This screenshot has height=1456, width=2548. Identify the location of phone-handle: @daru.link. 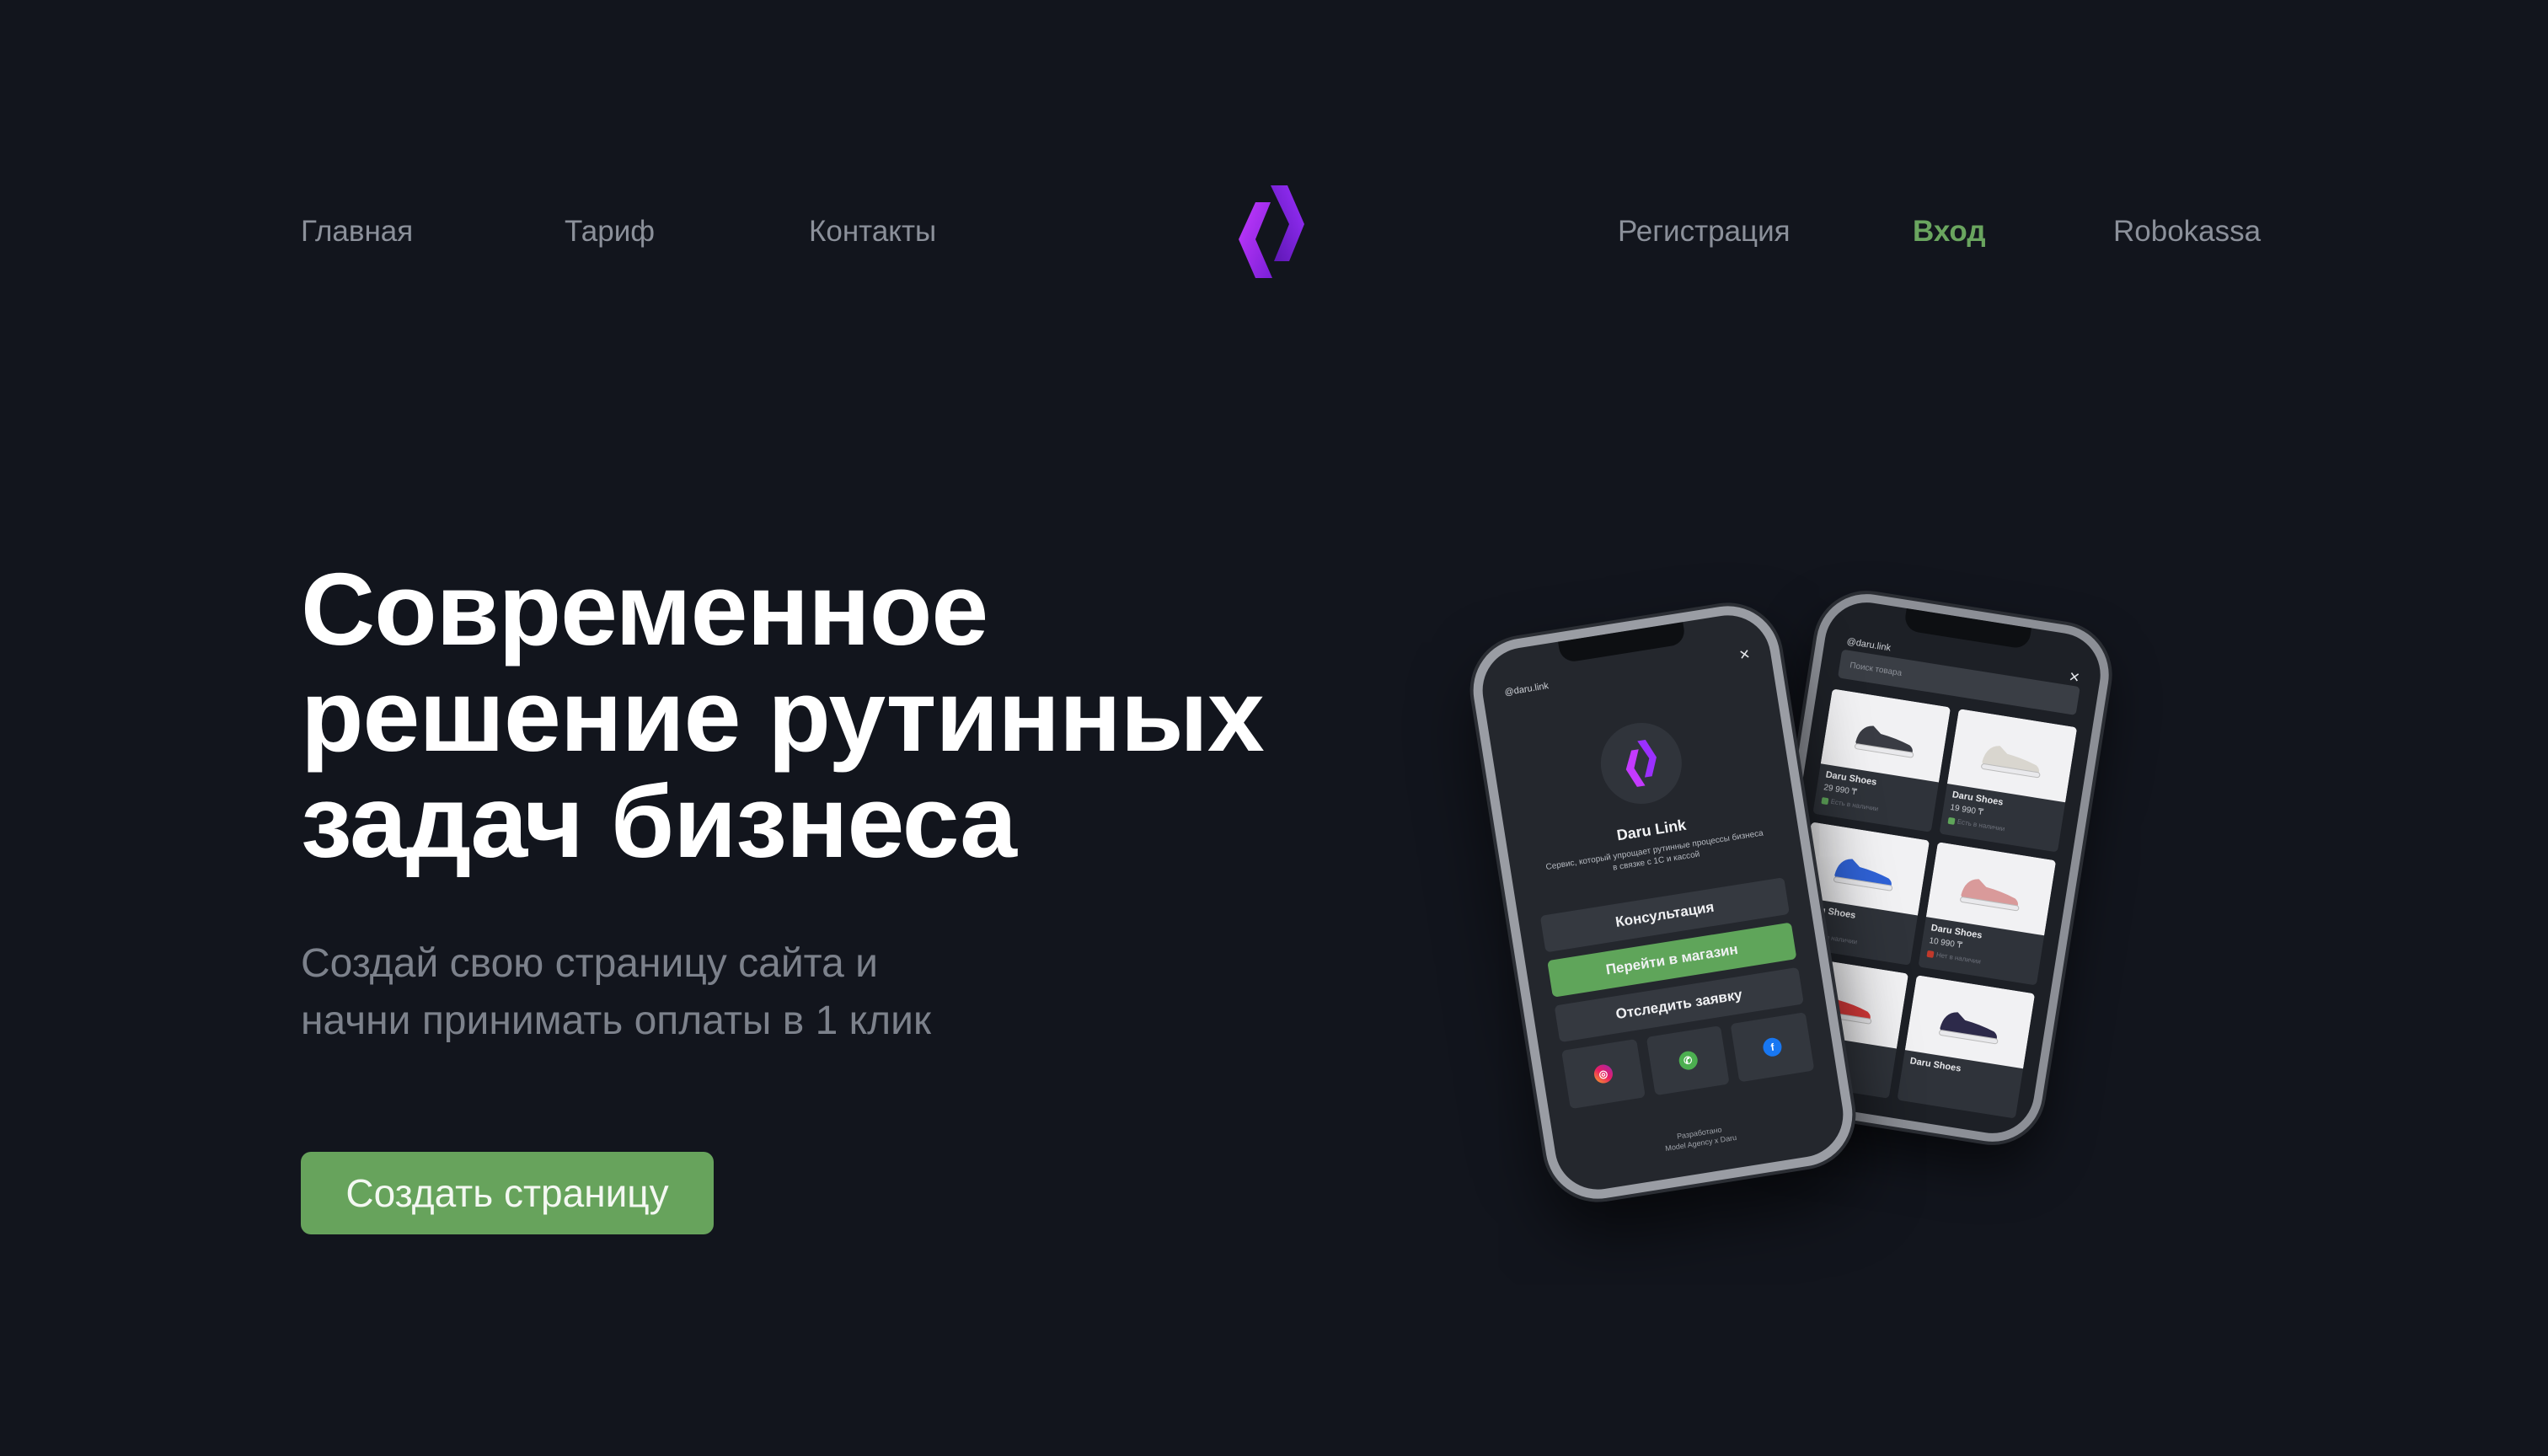
(1526, 690).